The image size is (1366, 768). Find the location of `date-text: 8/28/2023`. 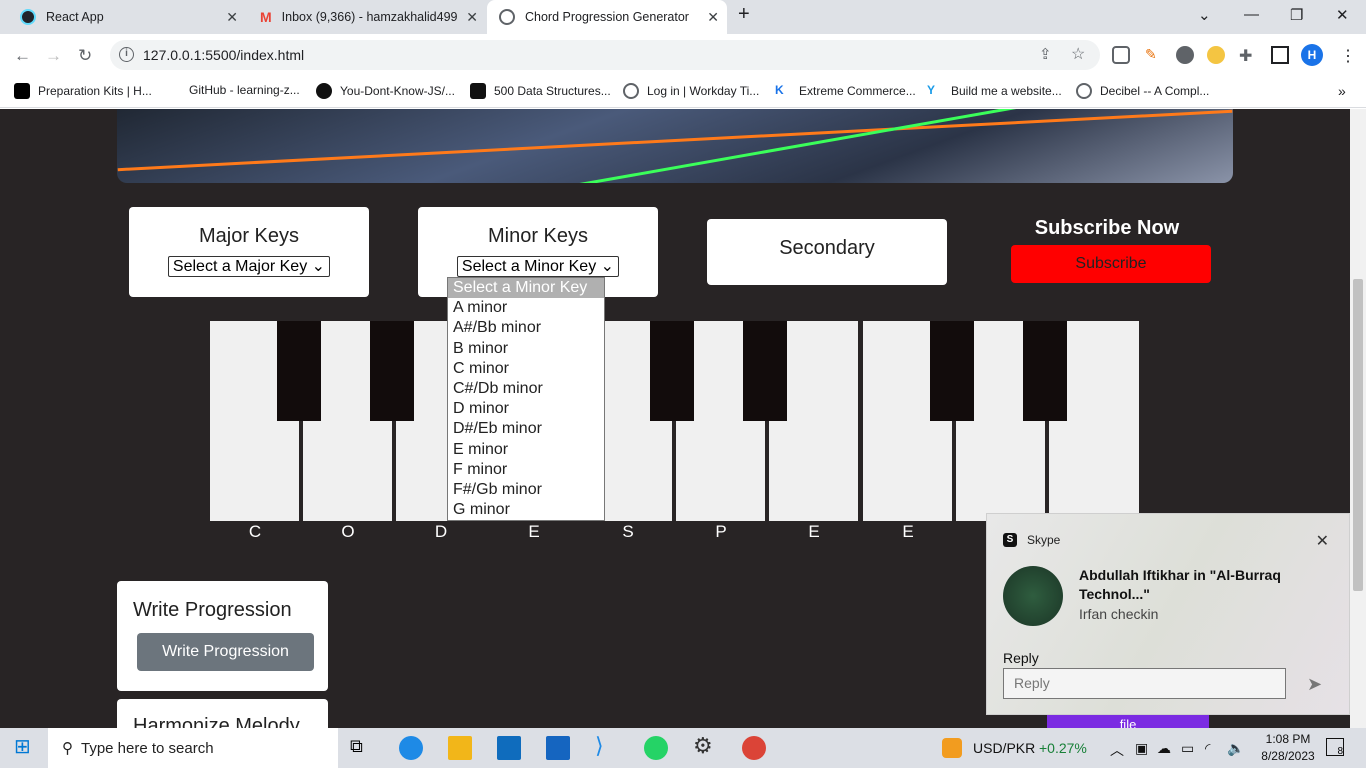

date-text: 8/28/2023 is located at coordinates (1288, 756).